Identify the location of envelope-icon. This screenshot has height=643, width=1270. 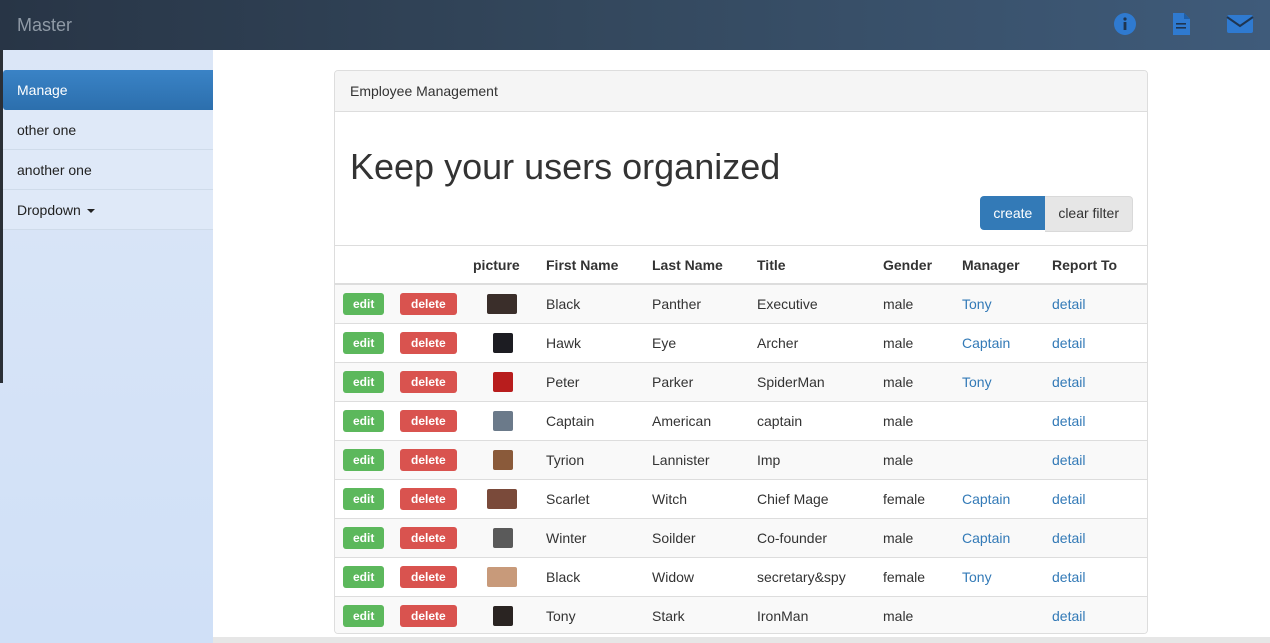
(1240, 24).